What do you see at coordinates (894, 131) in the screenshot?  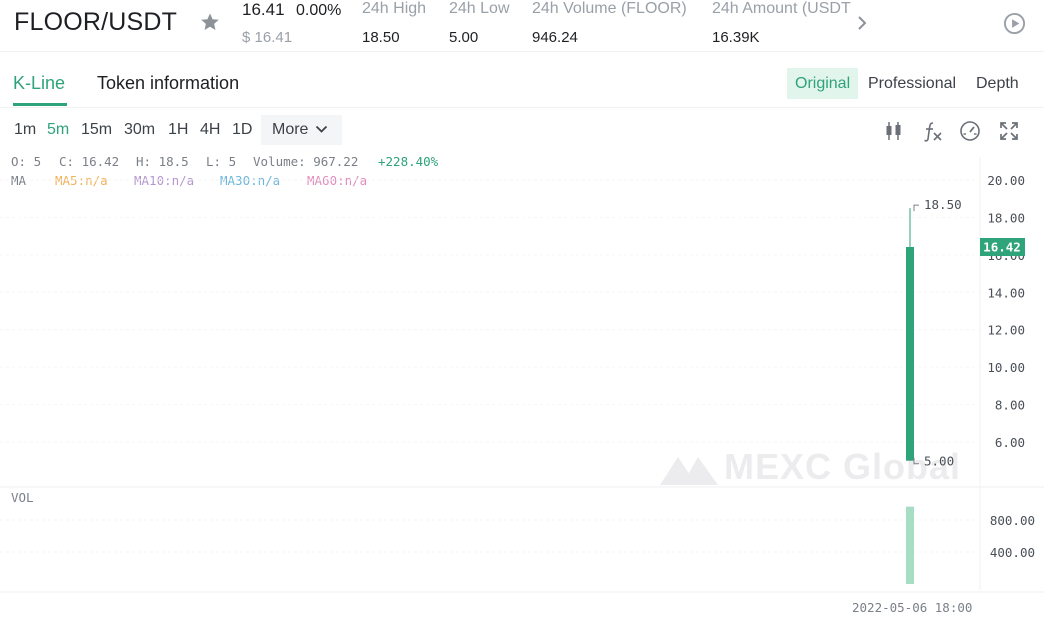 I see `candlestick-type-icon` at bounding box center [894, 131].